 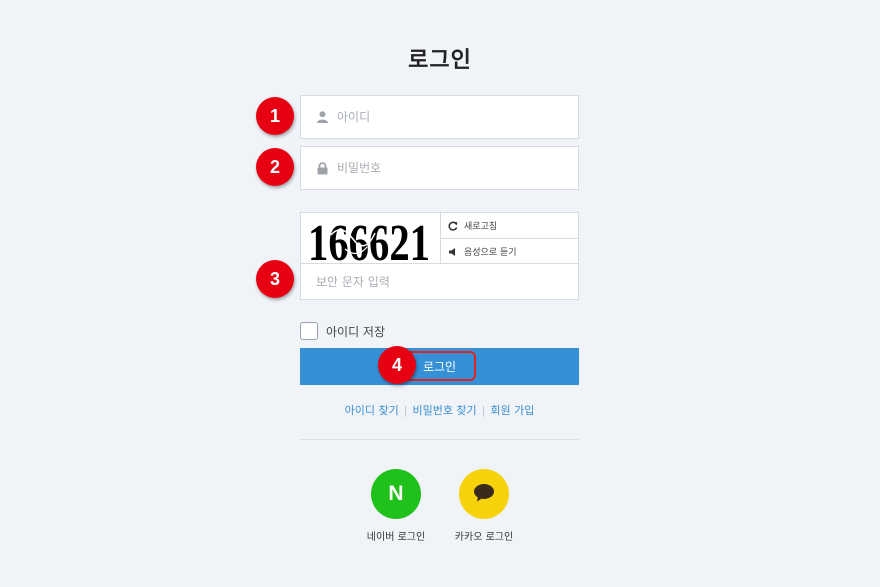 I want to click on find-id-link: 아이디 찾기, so click(x=372, y=410).